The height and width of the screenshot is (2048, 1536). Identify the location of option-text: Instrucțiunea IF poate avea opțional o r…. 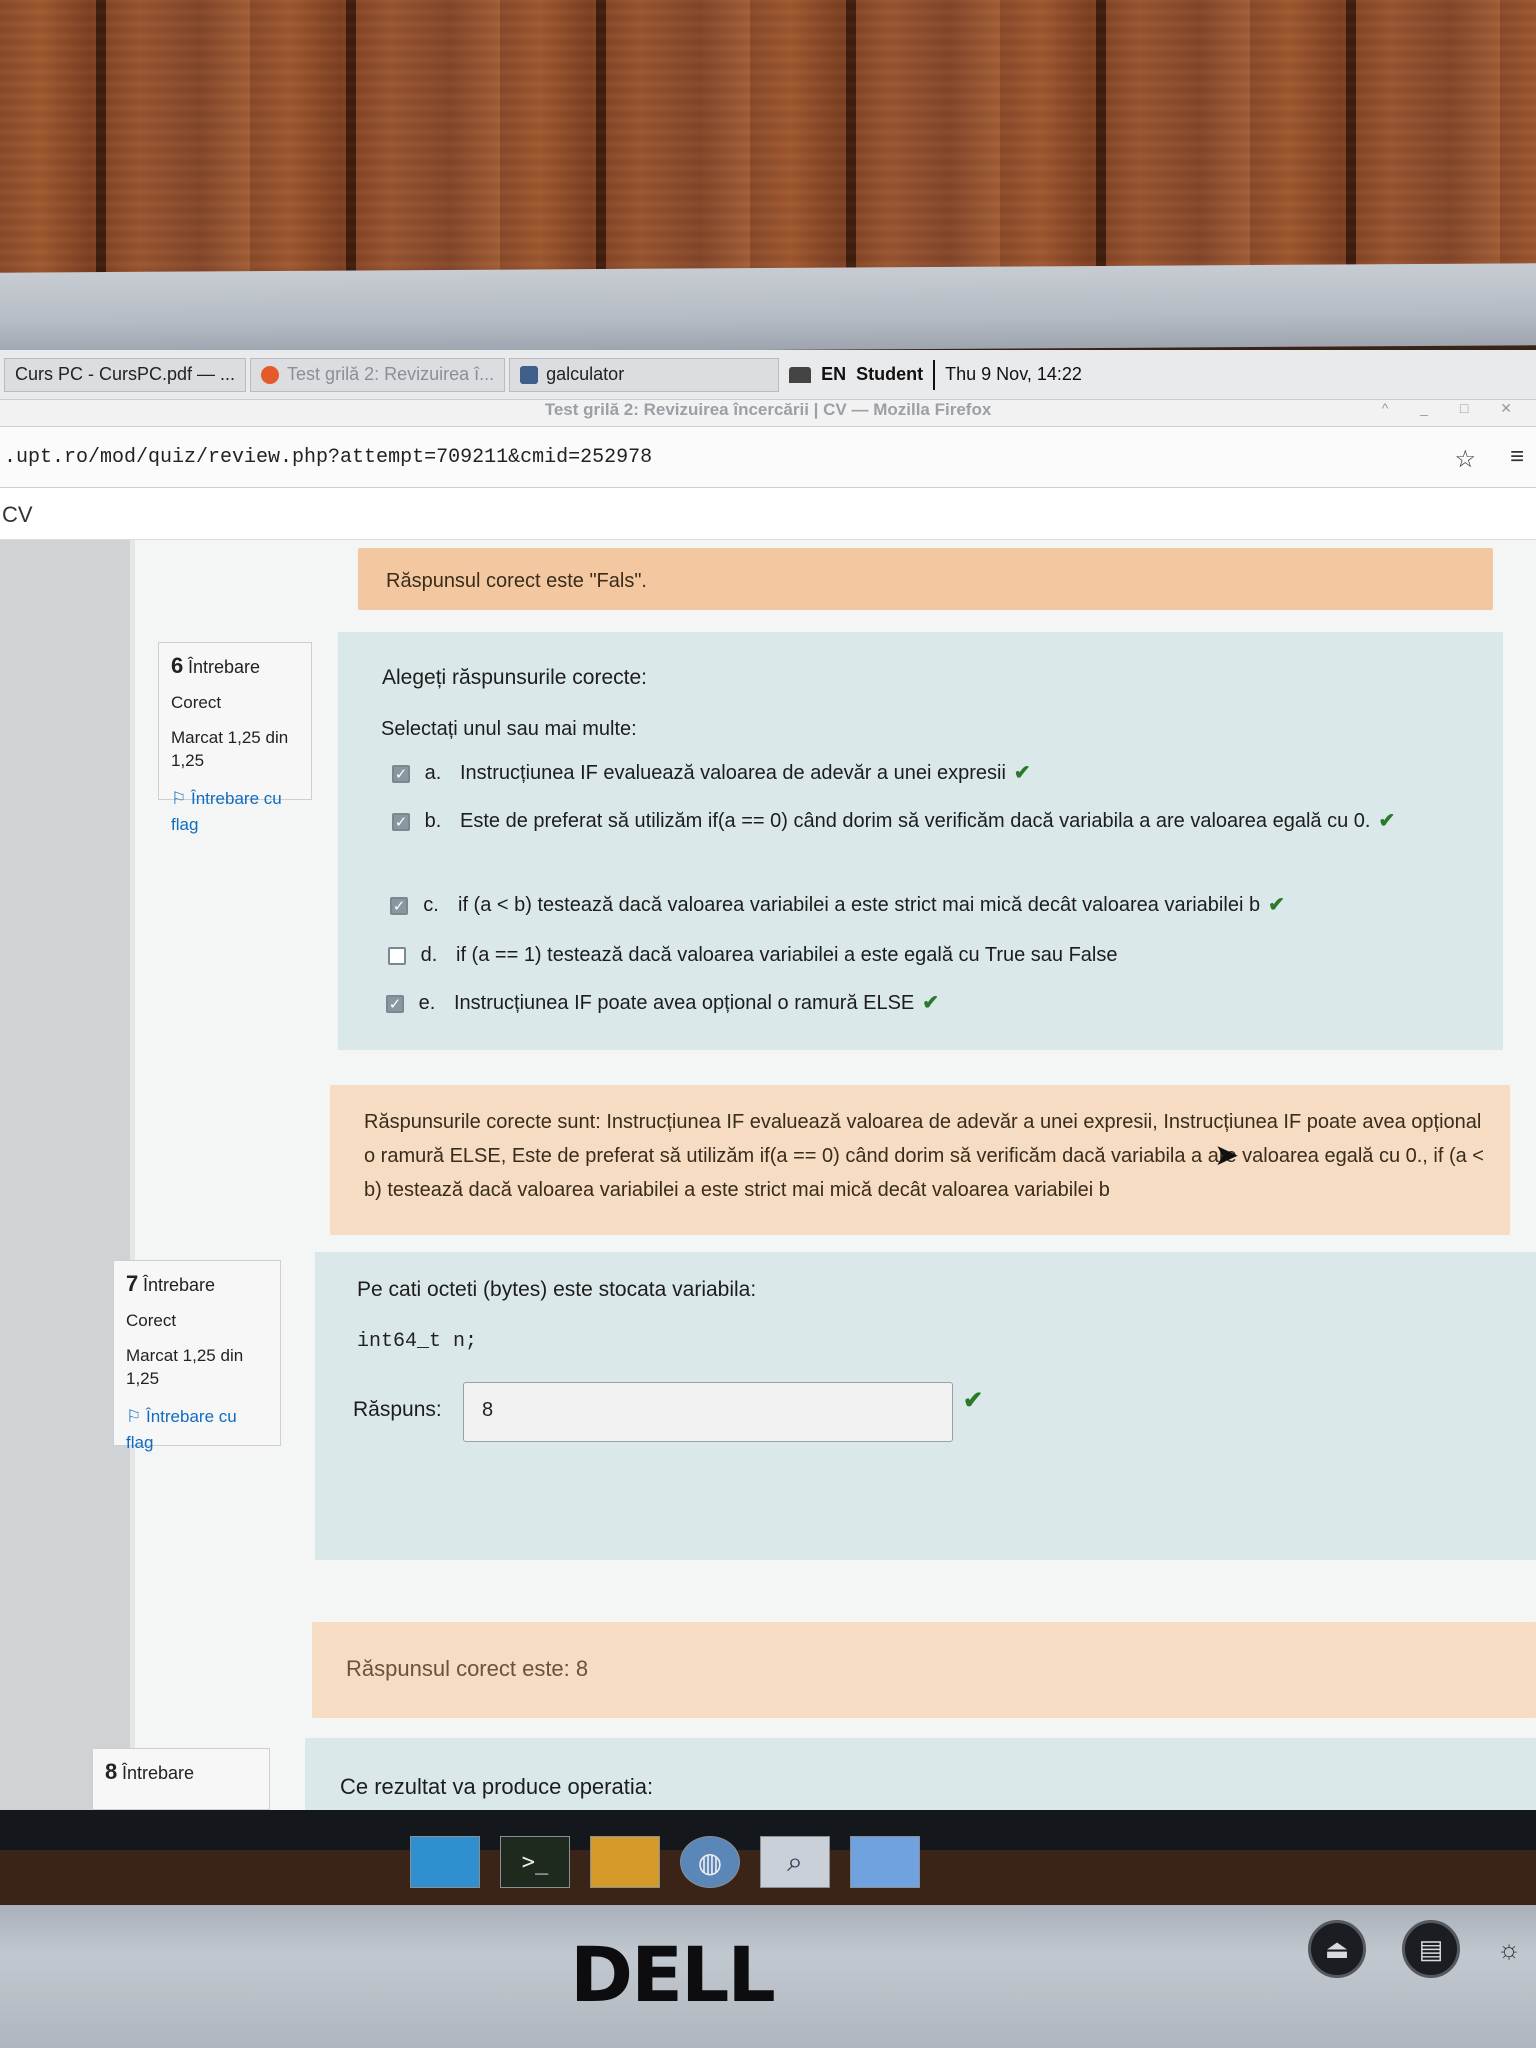
(697, 1003).